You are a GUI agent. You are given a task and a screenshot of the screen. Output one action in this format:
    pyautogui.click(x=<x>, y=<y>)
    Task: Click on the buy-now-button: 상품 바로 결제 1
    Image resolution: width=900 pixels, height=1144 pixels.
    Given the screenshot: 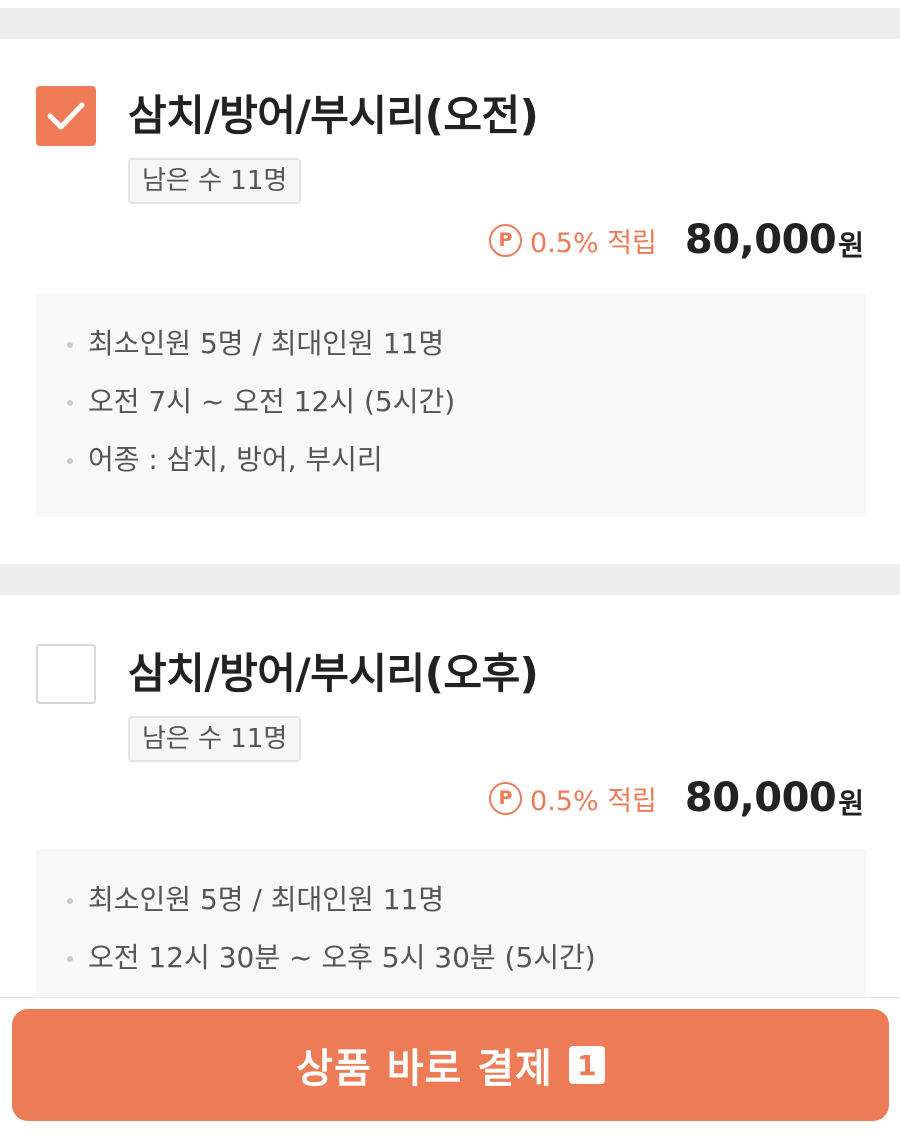 What is the action you would take?
    pyautogui.click(x=450, y=1065)
    